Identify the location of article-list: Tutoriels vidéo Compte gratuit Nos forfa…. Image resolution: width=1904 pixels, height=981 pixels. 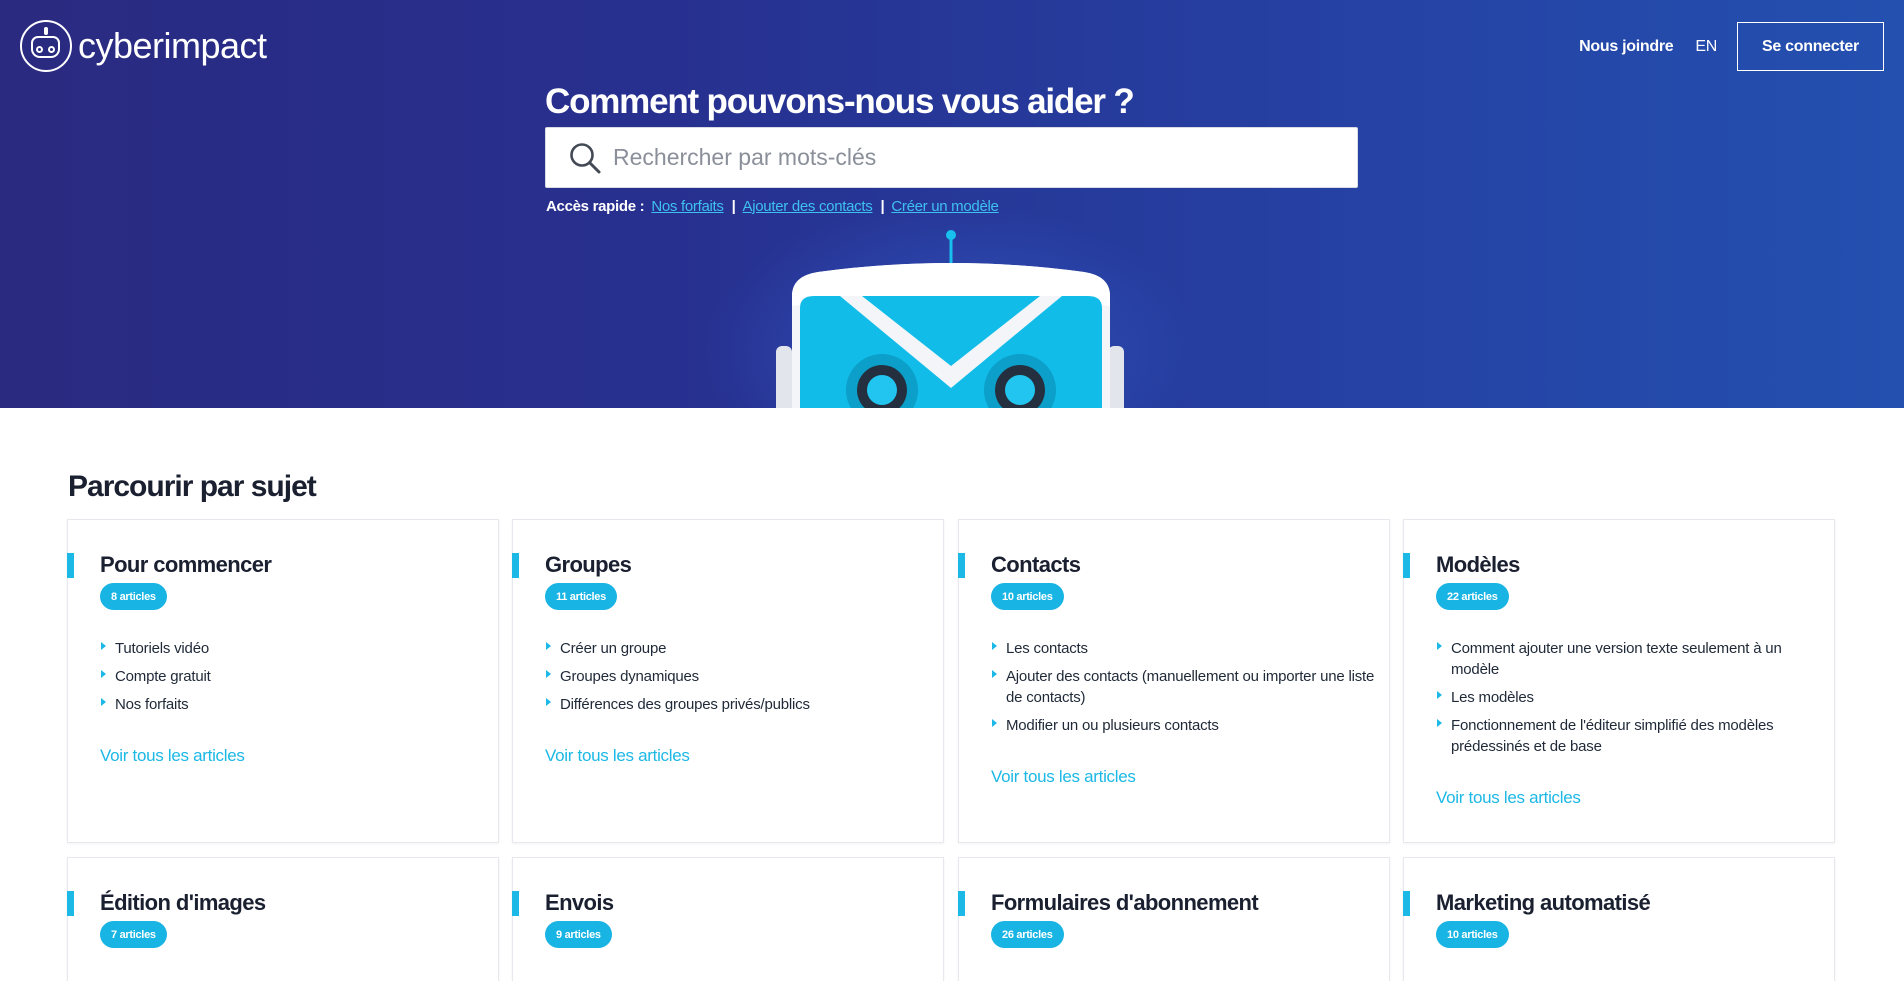
(292, 680).